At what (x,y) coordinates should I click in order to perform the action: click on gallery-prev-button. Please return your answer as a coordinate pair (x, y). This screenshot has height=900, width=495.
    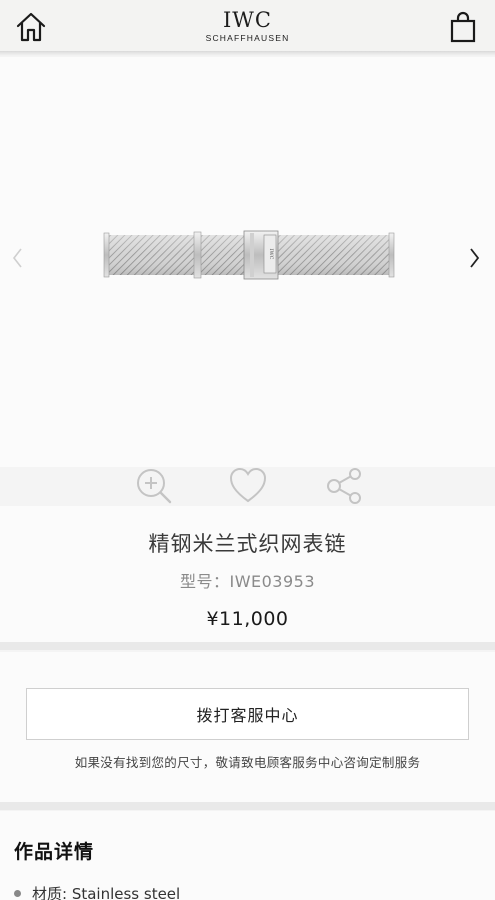
    Looking at the image, I should click on (18, 258).